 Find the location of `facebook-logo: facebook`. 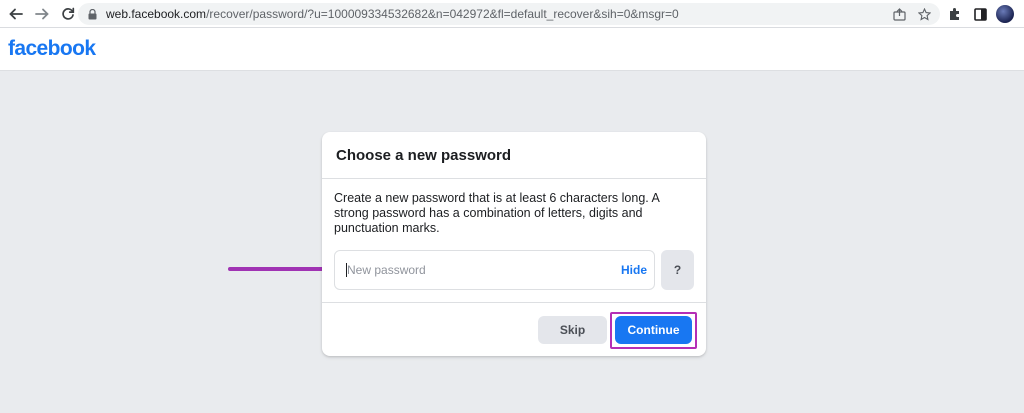

facebook-logo: facebook is located at coordinates (52, 49).